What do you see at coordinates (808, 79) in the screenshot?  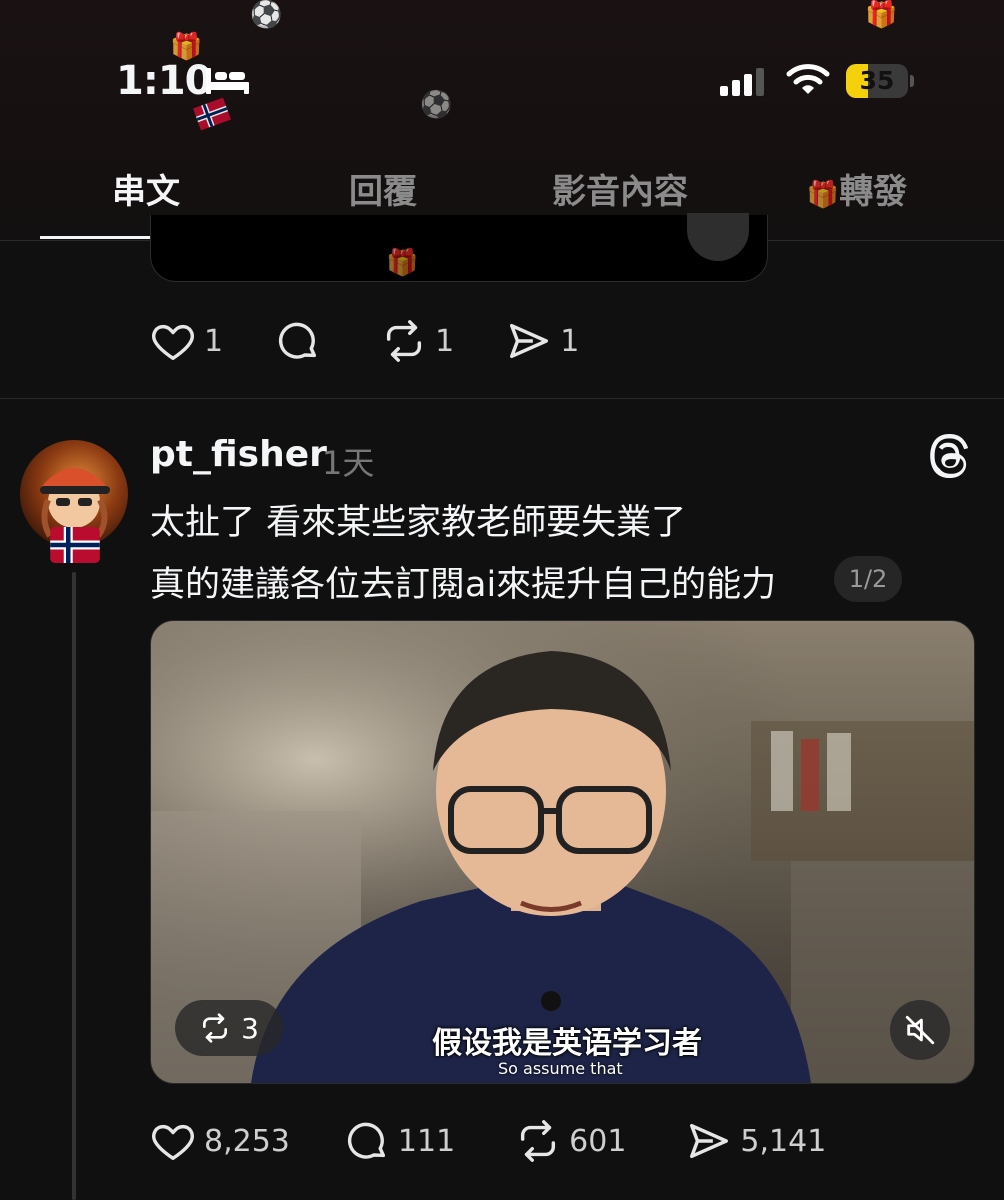 I see `wifi-icon` at bounding box center [808, 79].